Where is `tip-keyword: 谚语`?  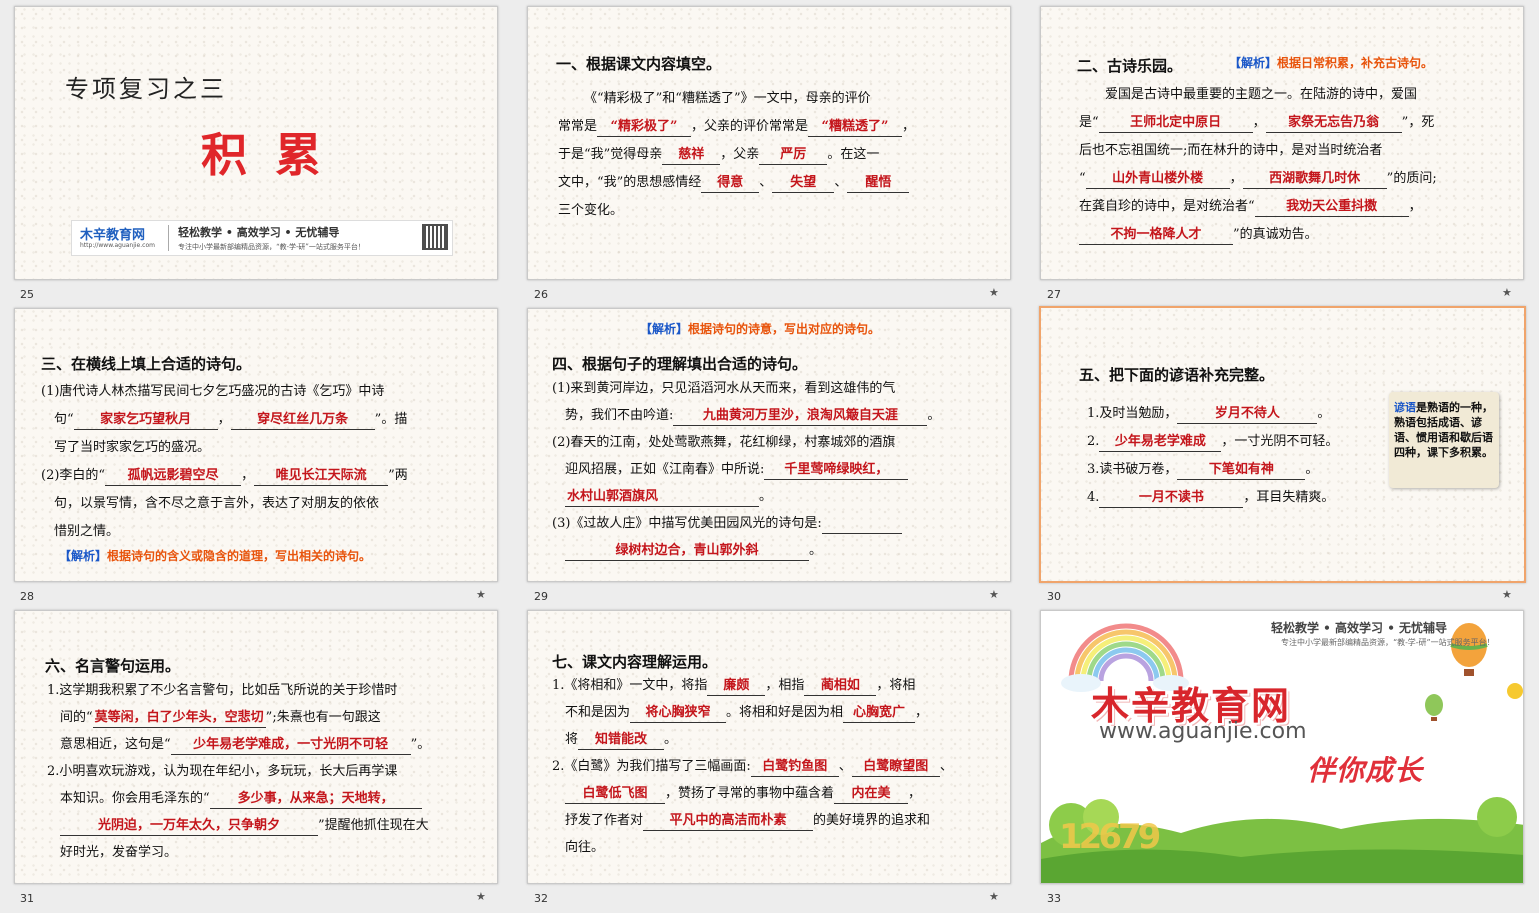
tip-keyword: 谚语 is located at coordinates (1405, 407).